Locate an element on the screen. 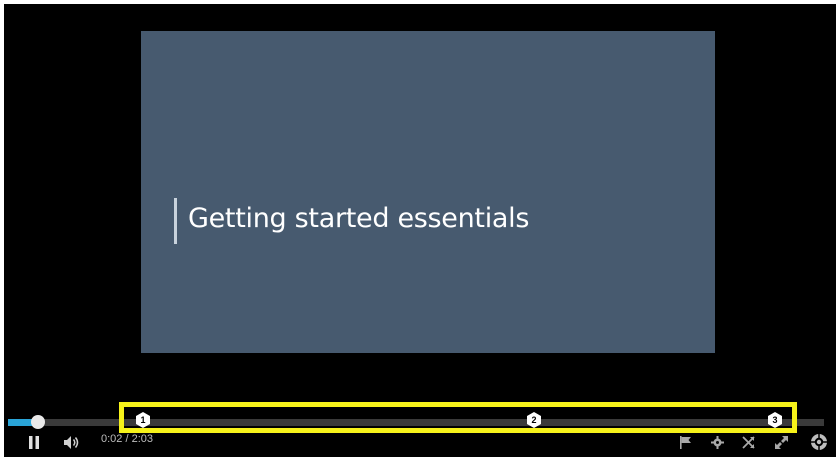  gear-icon is located at coordinates (717, 442).